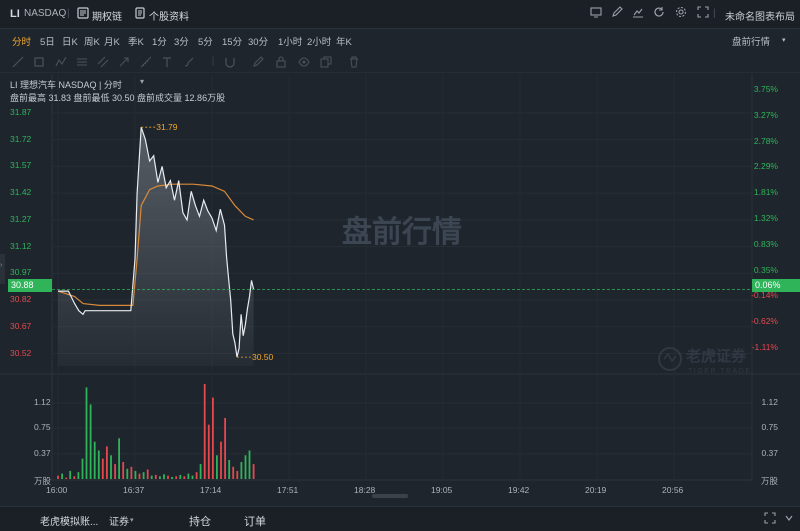 This screenshot has height=531, width=800. I want to click on collapse-handle, so click(2, 269).